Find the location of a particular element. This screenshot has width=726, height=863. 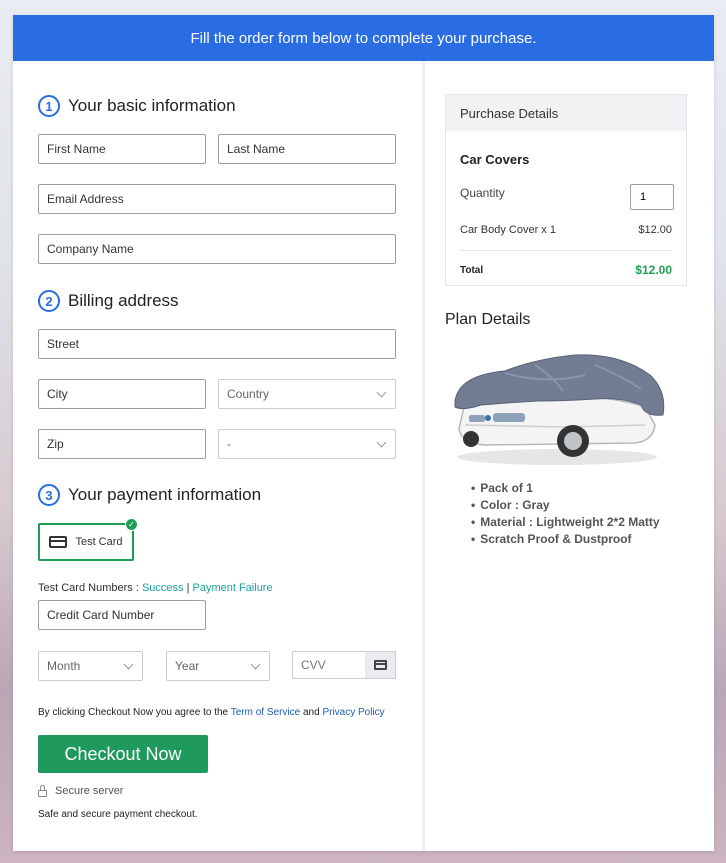

car-cover-product-image is located at coordinates (559, 409).